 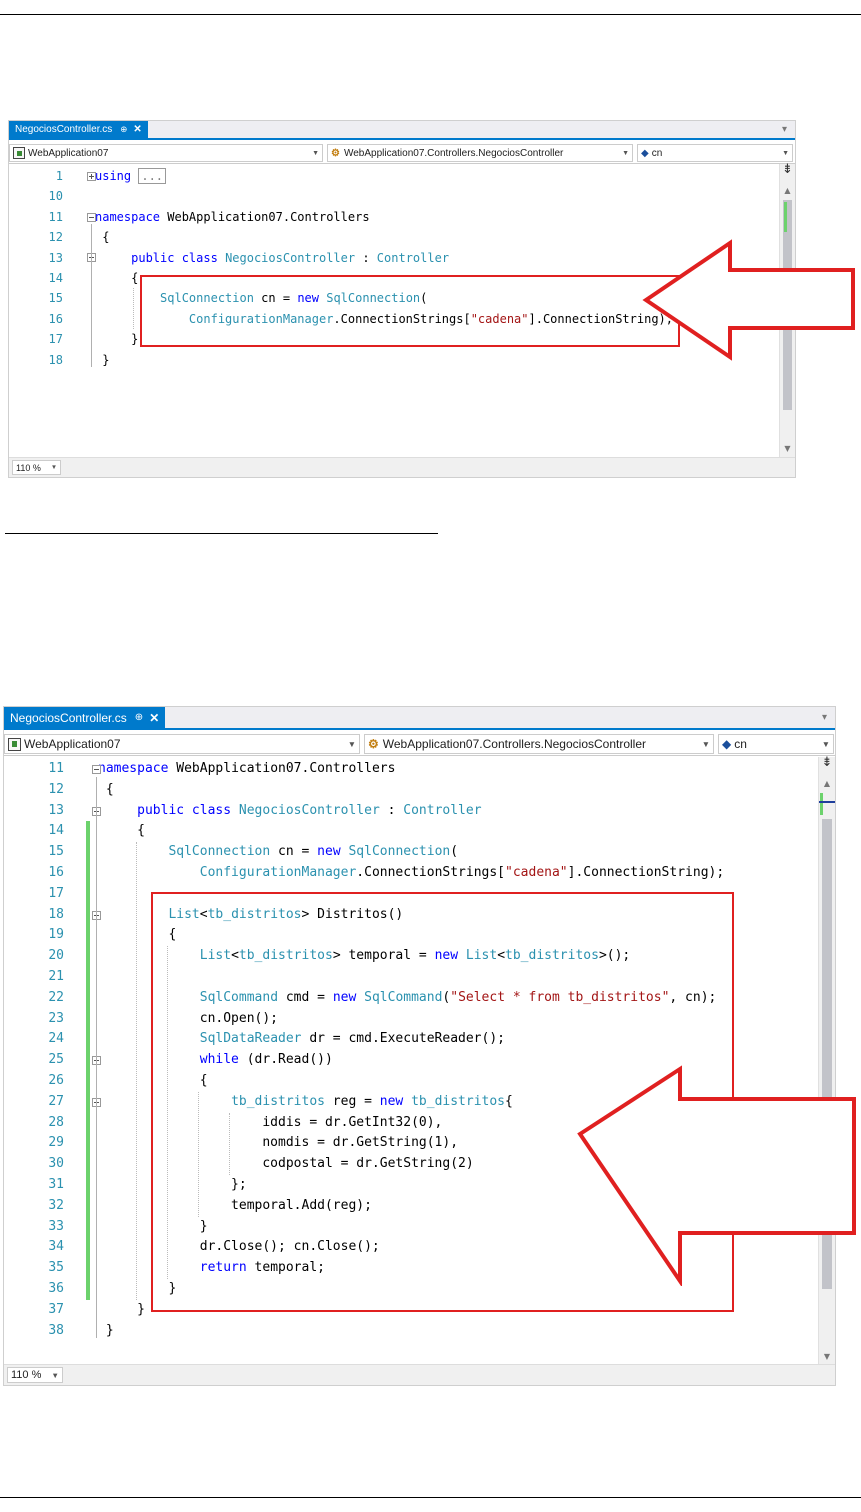 What do you see at coordinates (55, 196) in the screenshot?
I see `line-number: 10` at bounding box center [55, 196].